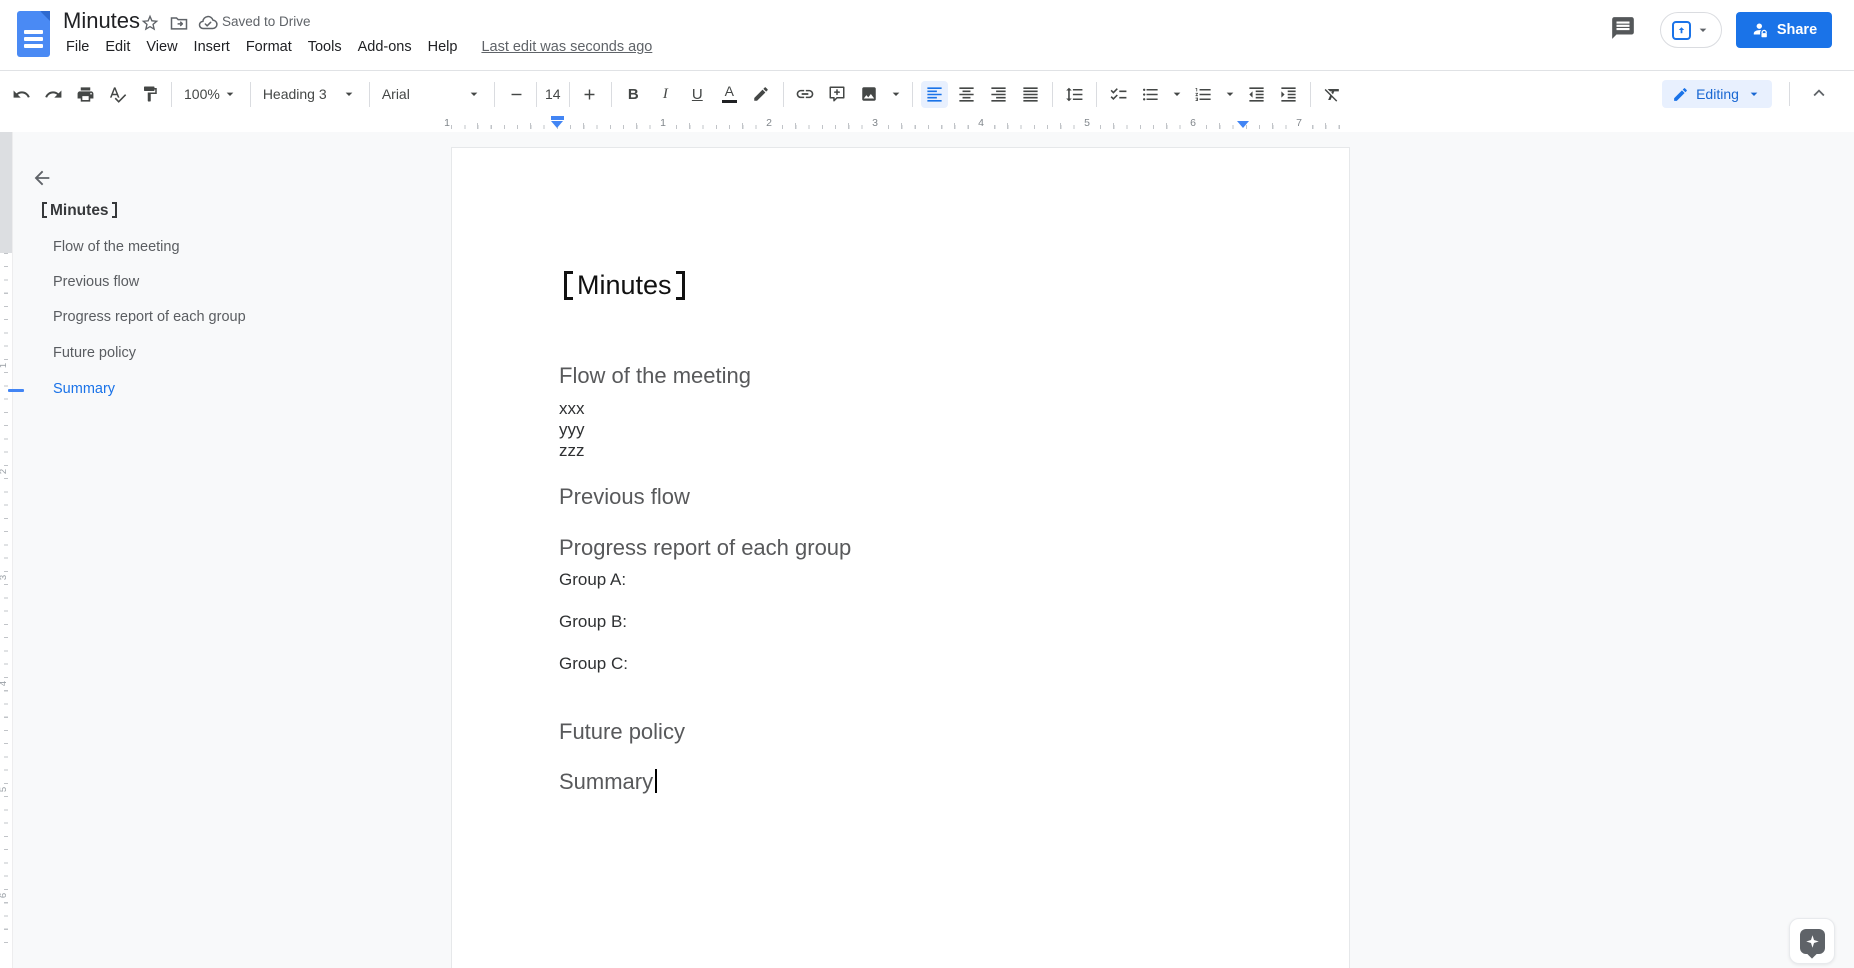 The width and height of the screenshot is (1854, 968). Describe the element at coordinates (101, 21) in the screenshot. I see `document-title: Minutes` at that location.